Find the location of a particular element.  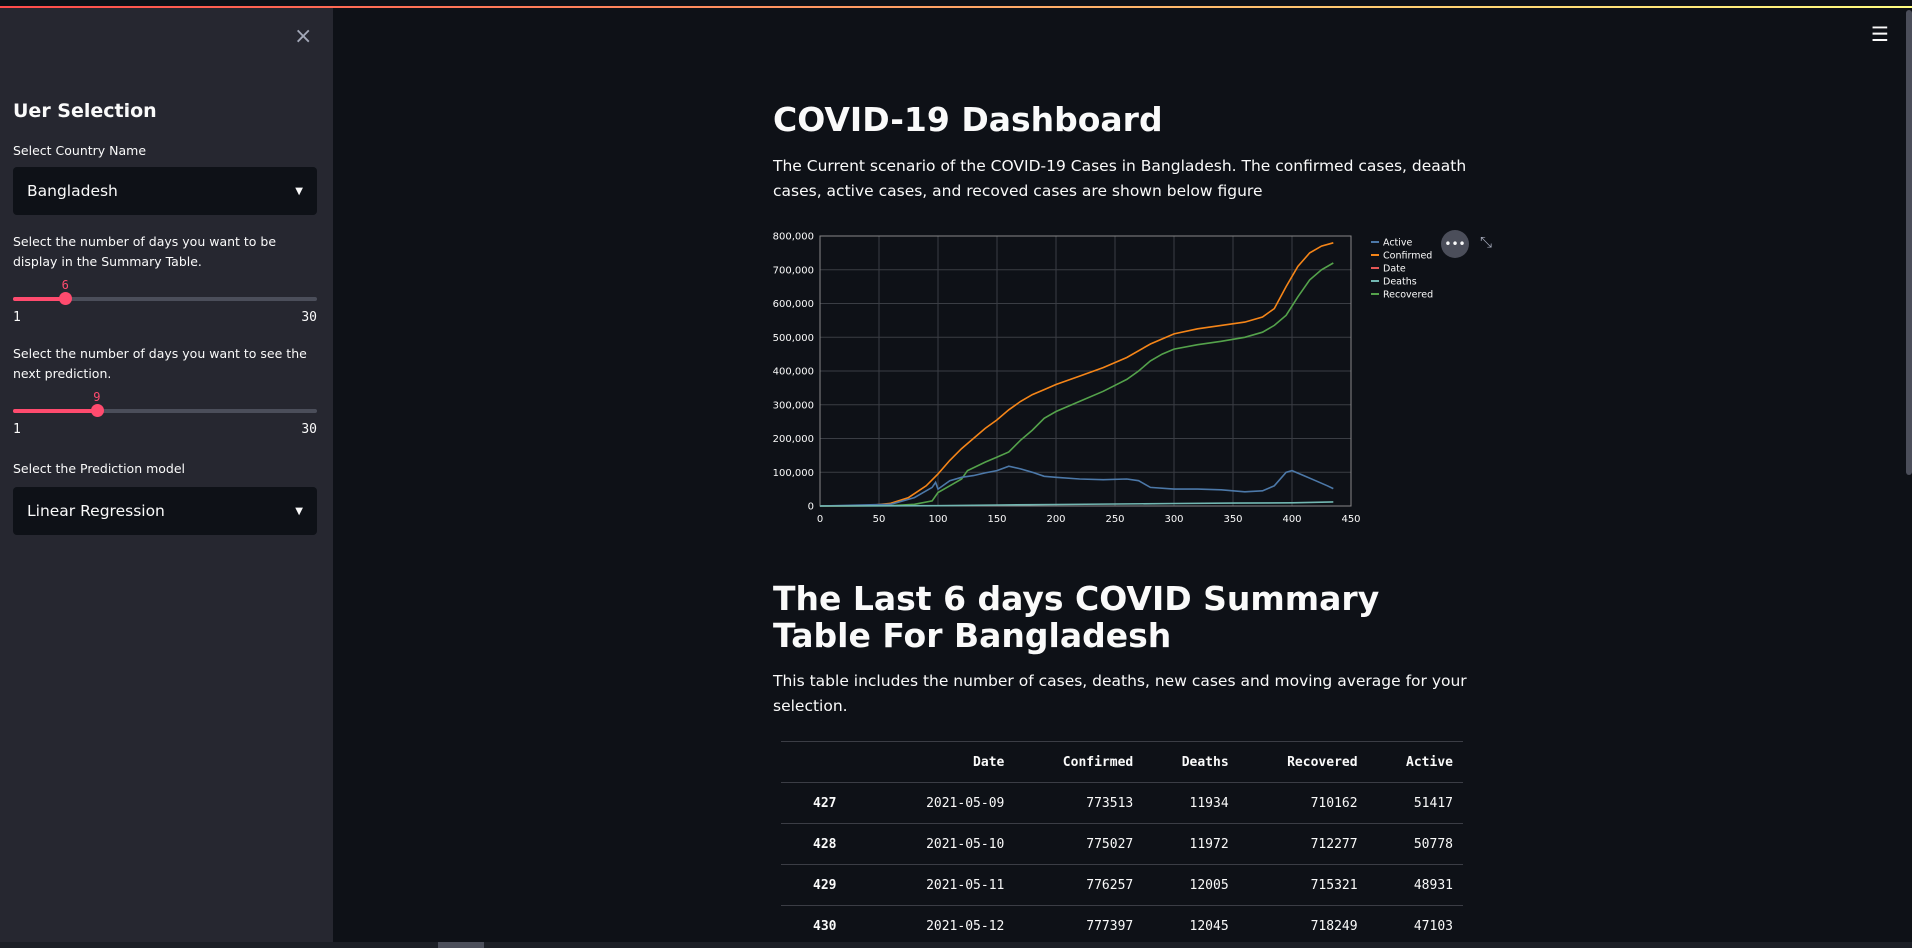

table-cell: 12045 is located at coordinates (1191, 926).